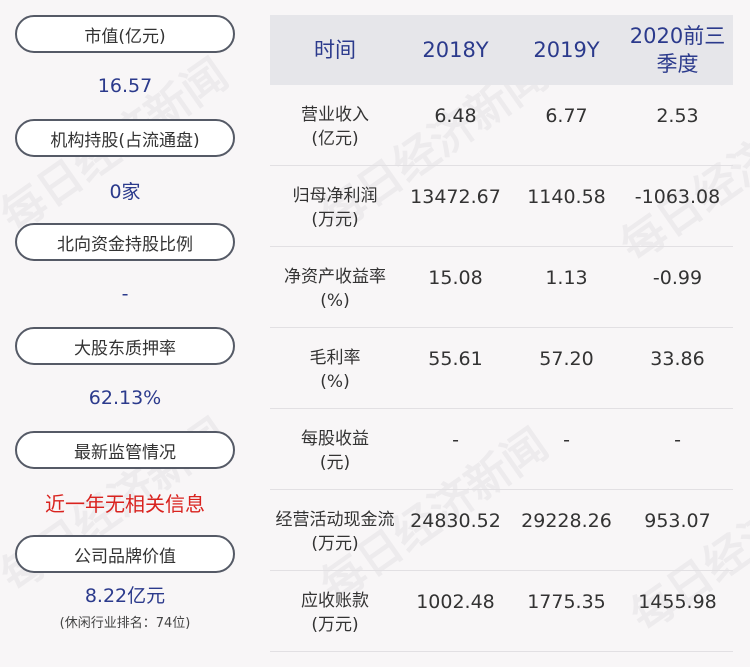 Image resolution: width=750 pixels, height=667 pixels. I want to click on cell-2019: 29228.26, so click(566, 521).